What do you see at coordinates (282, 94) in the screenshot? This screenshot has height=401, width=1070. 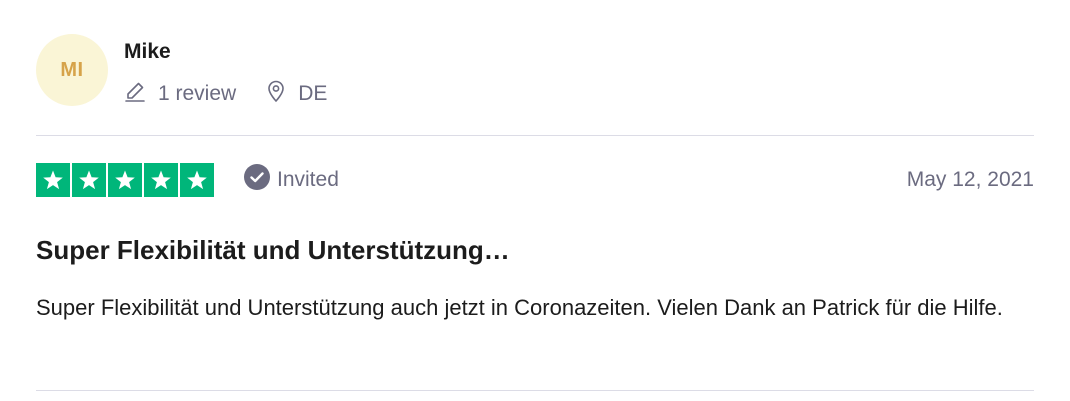 I see `location-pin-icon` at bounding box center [282, 94].